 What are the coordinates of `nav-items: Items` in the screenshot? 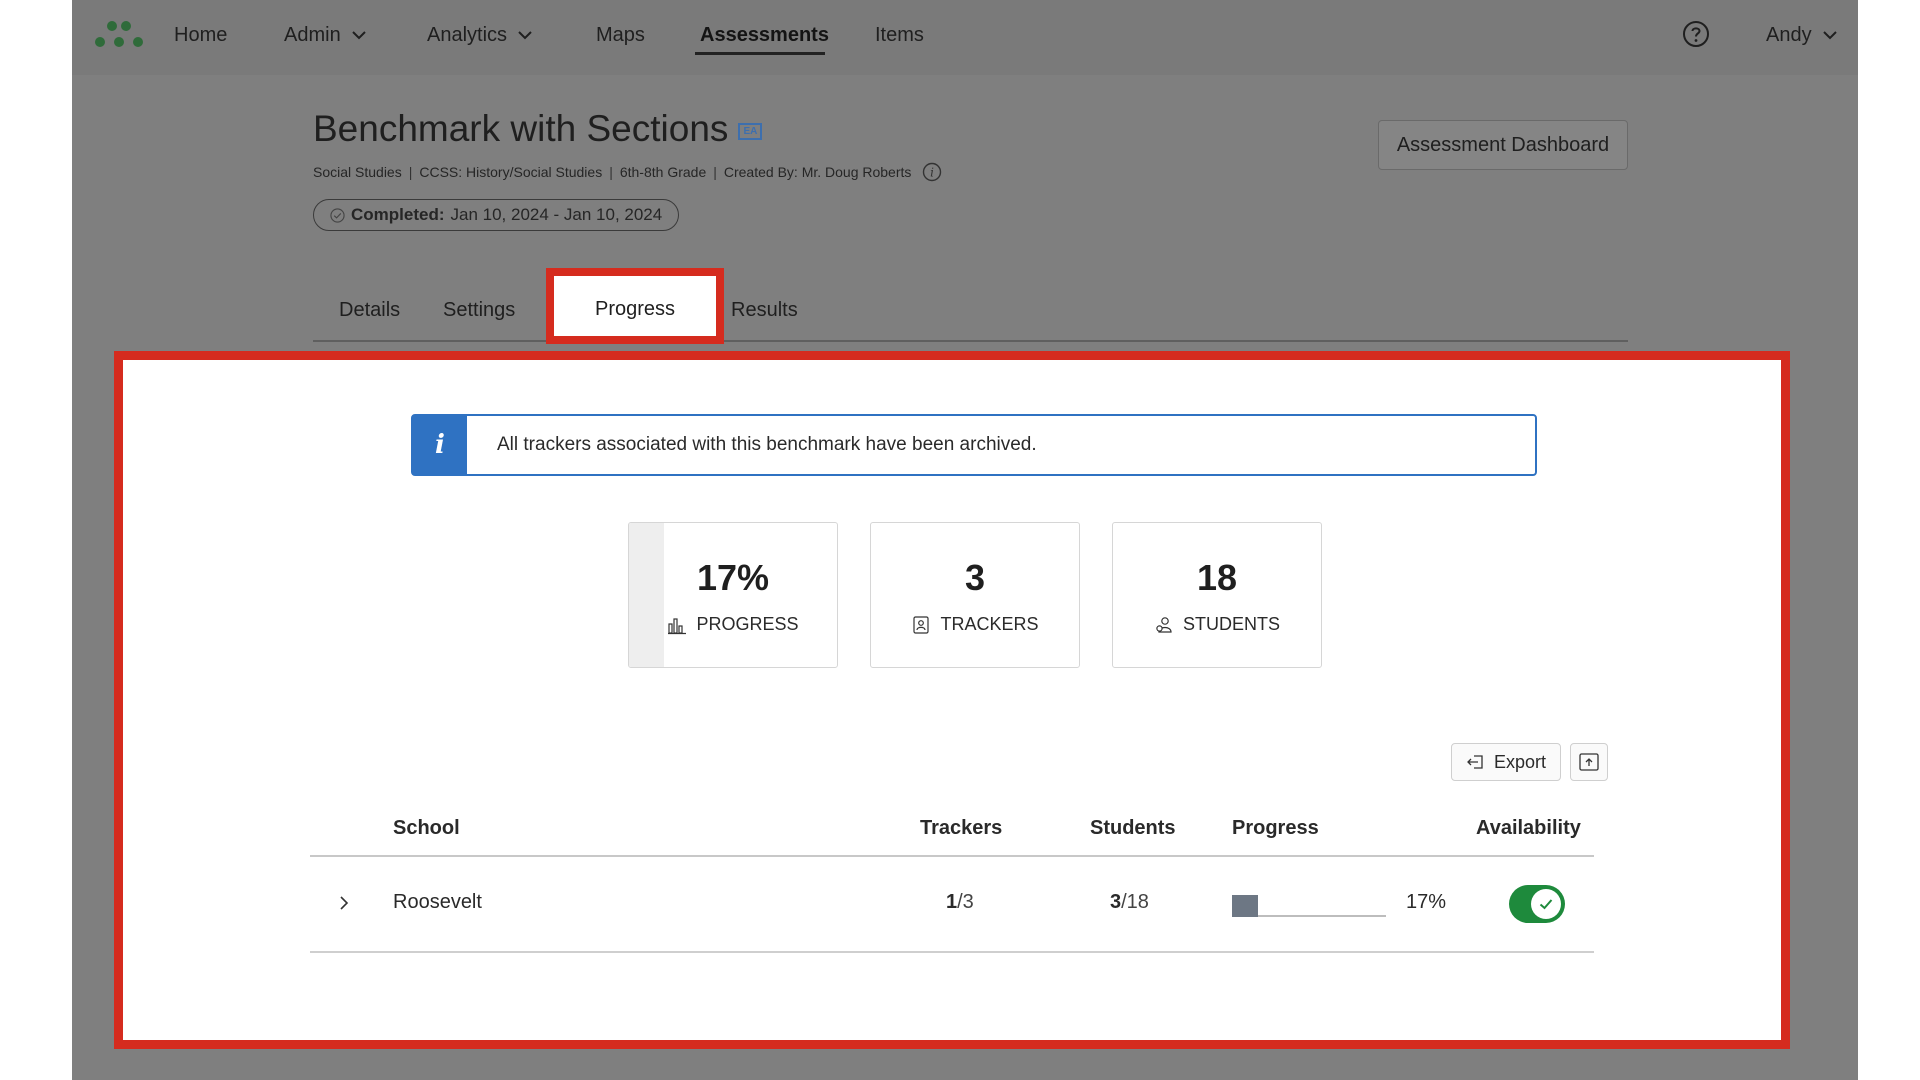 It's located at (899, 35).